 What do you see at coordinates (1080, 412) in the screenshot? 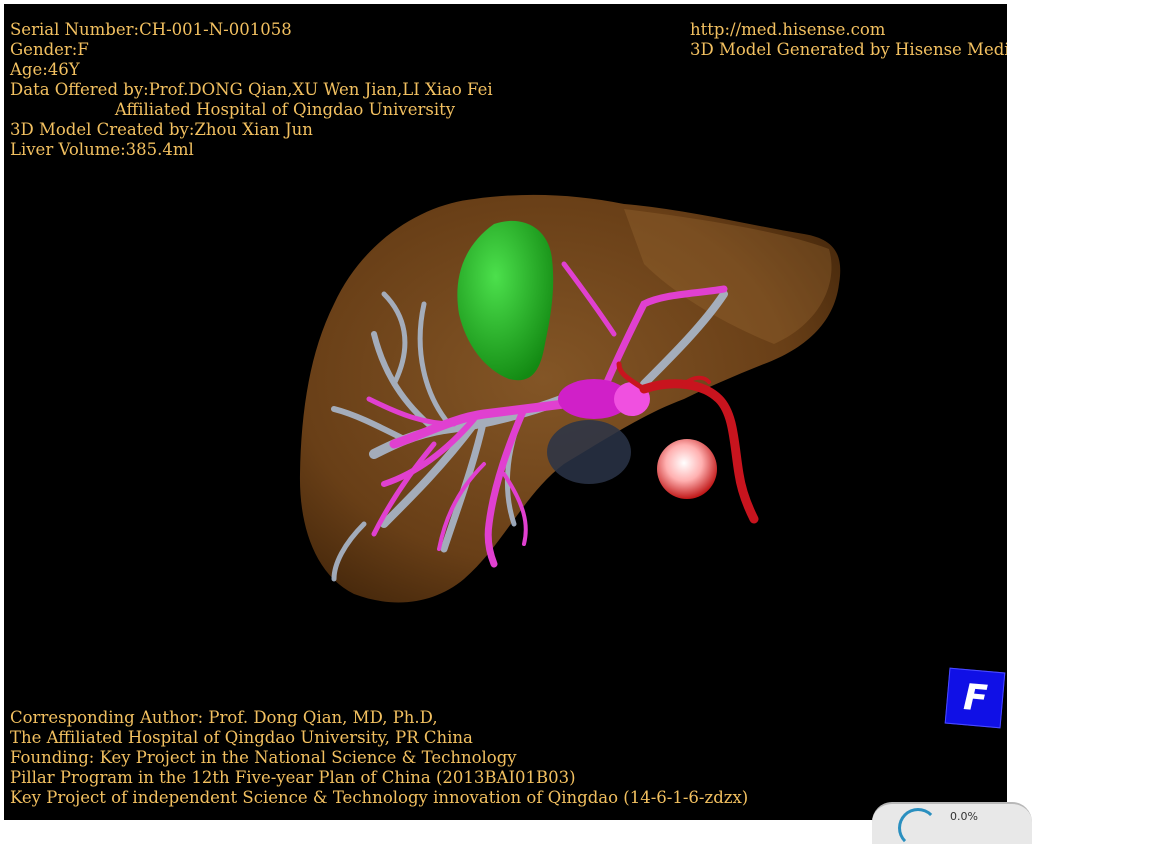
I see `right-margin` at bounding box center [1080, 412].